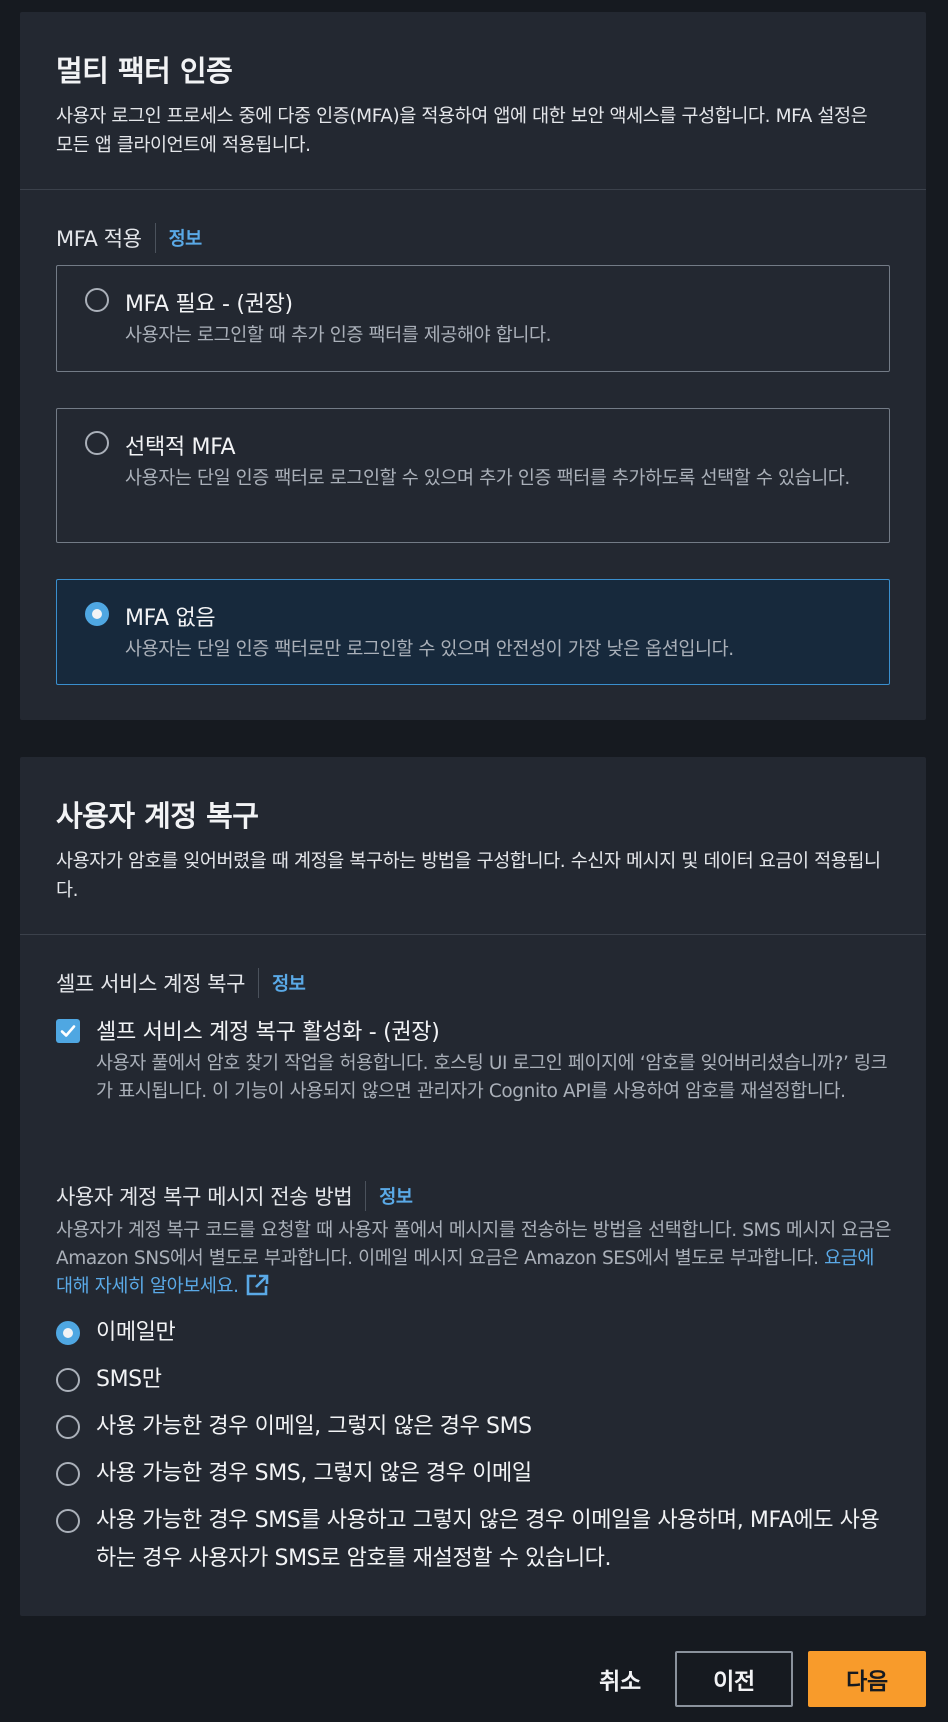  I want to click on check-icon, so click(68, 1031).